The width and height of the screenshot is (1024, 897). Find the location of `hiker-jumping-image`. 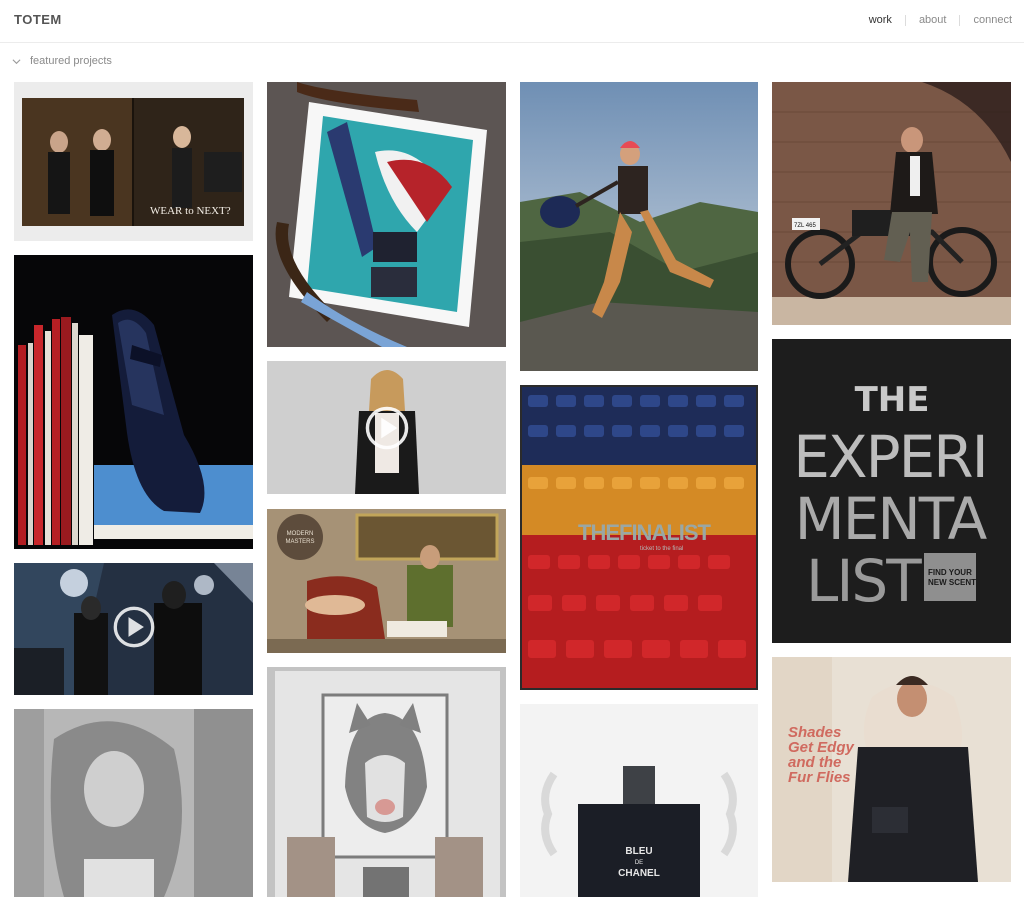

hiker-jumping-image is located at coordinates (639, 226).